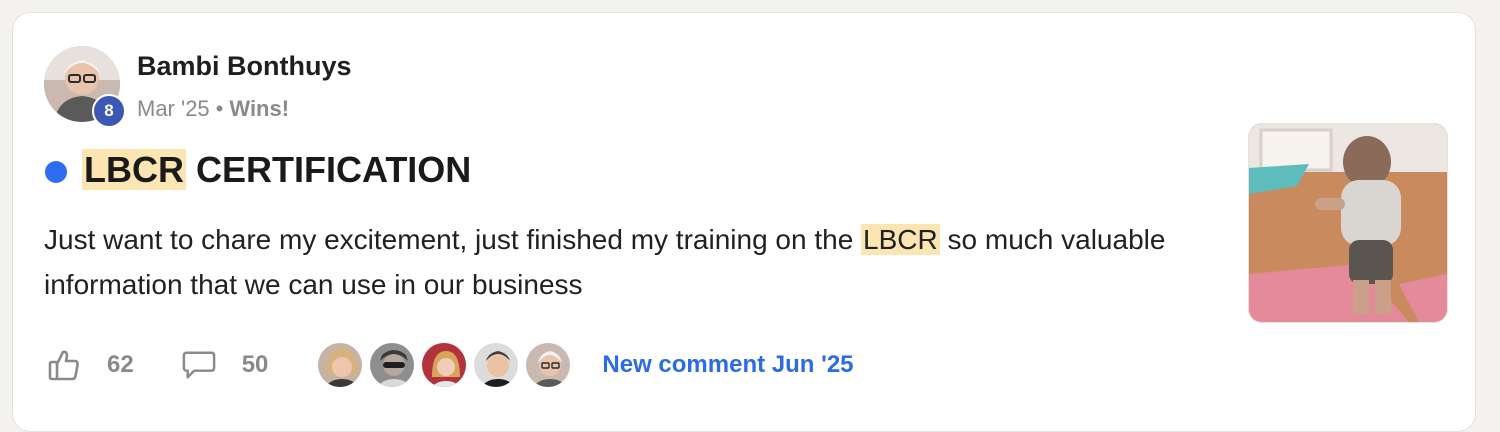 This screenshot has height=432, width=1500. Describe the element at coordinates (120, 364) in the screenshot. I see `like-count: 62` at that location.